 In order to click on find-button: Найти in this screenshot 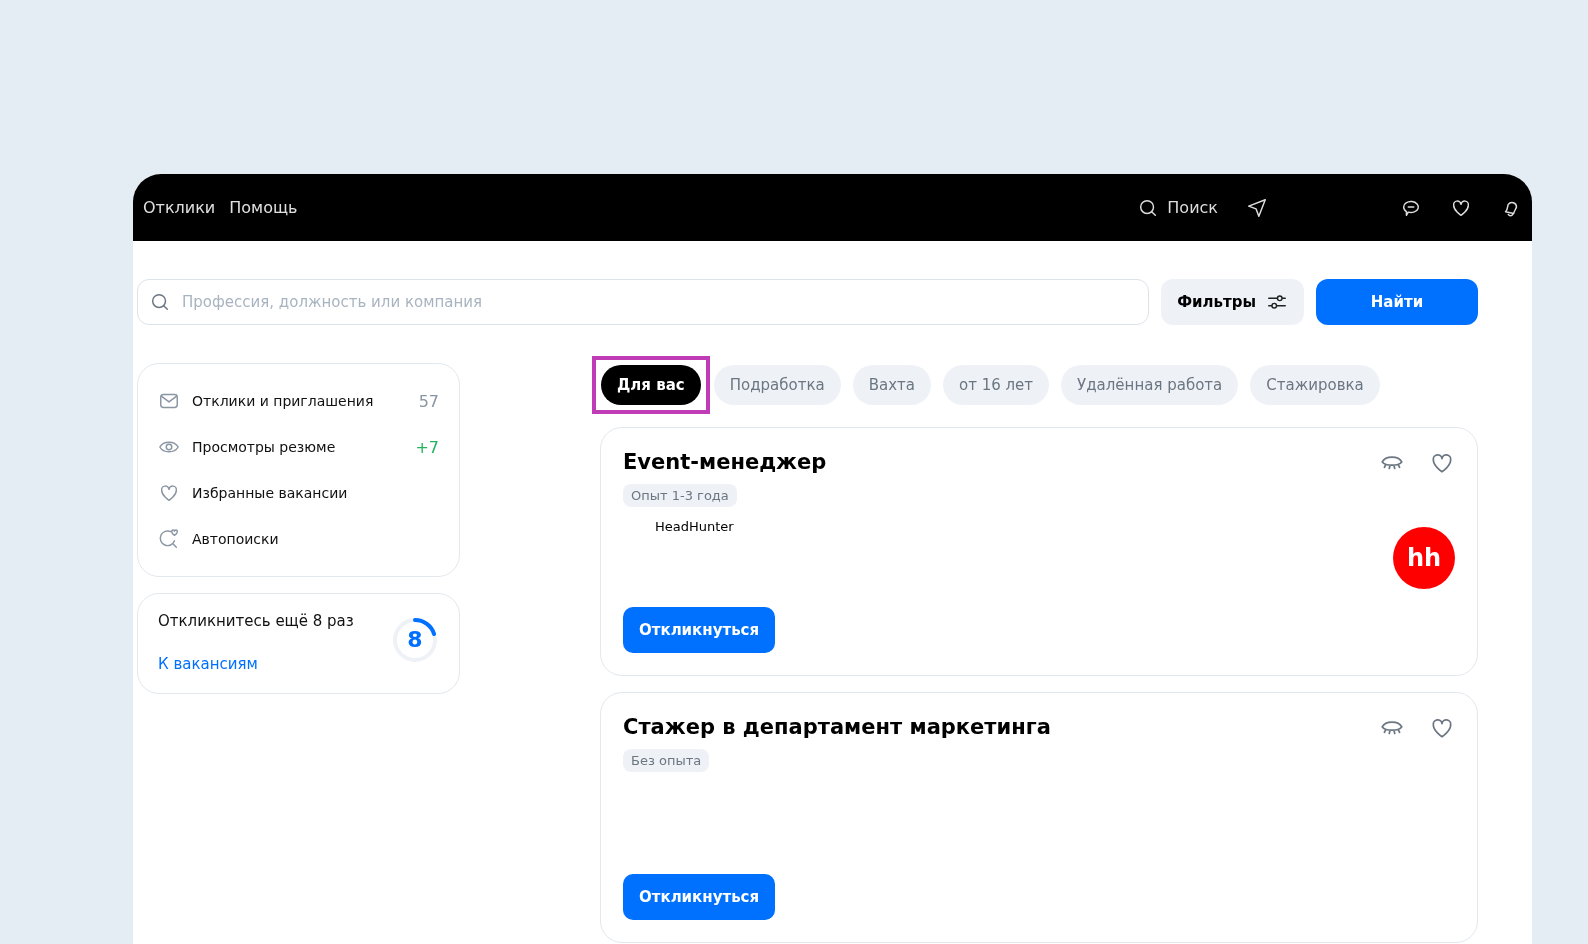, I will do `click(1397, 302)`.